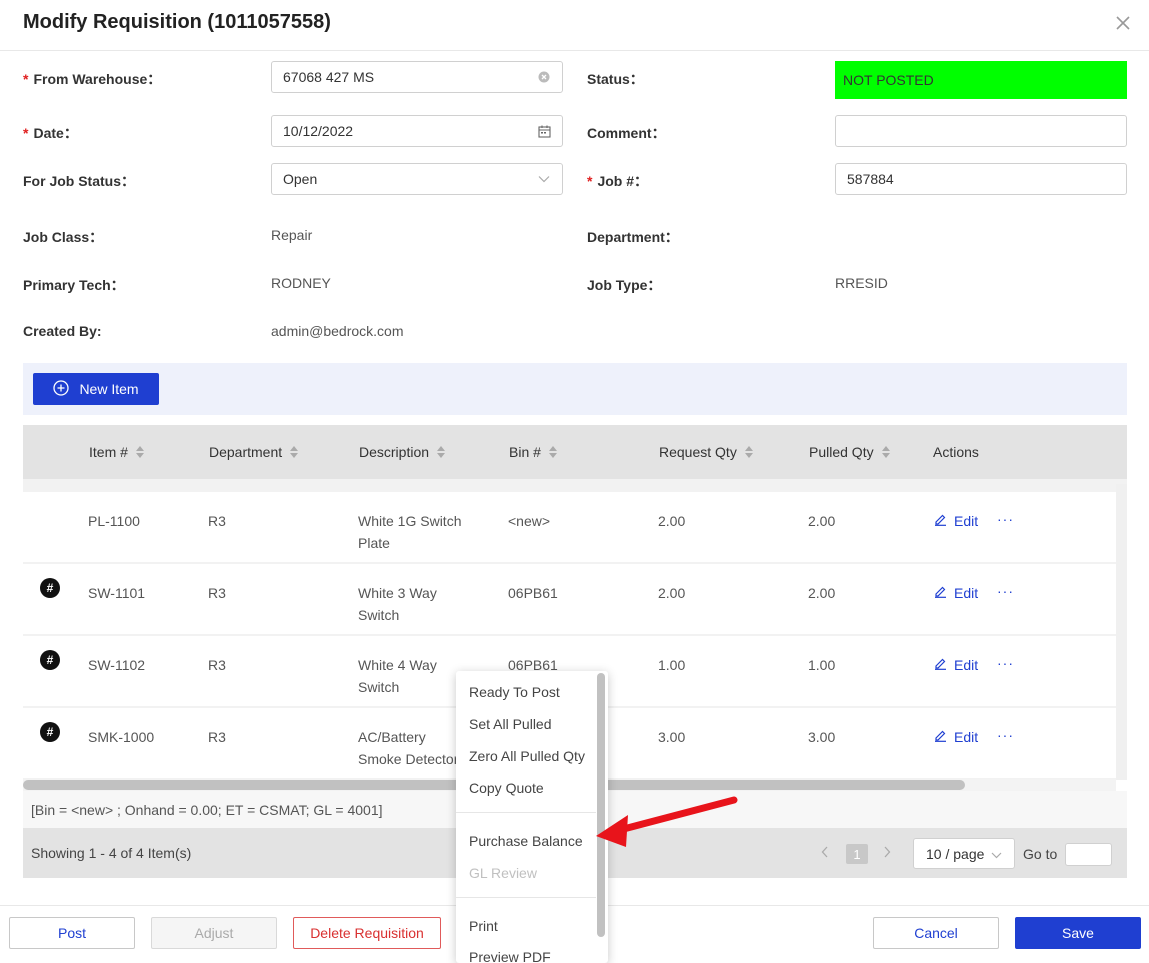 The height and width of the screenshot is (963, 1149). Describe the element at coordinates (1123, 23) in the screenshot. I see `close-icon` at that location.